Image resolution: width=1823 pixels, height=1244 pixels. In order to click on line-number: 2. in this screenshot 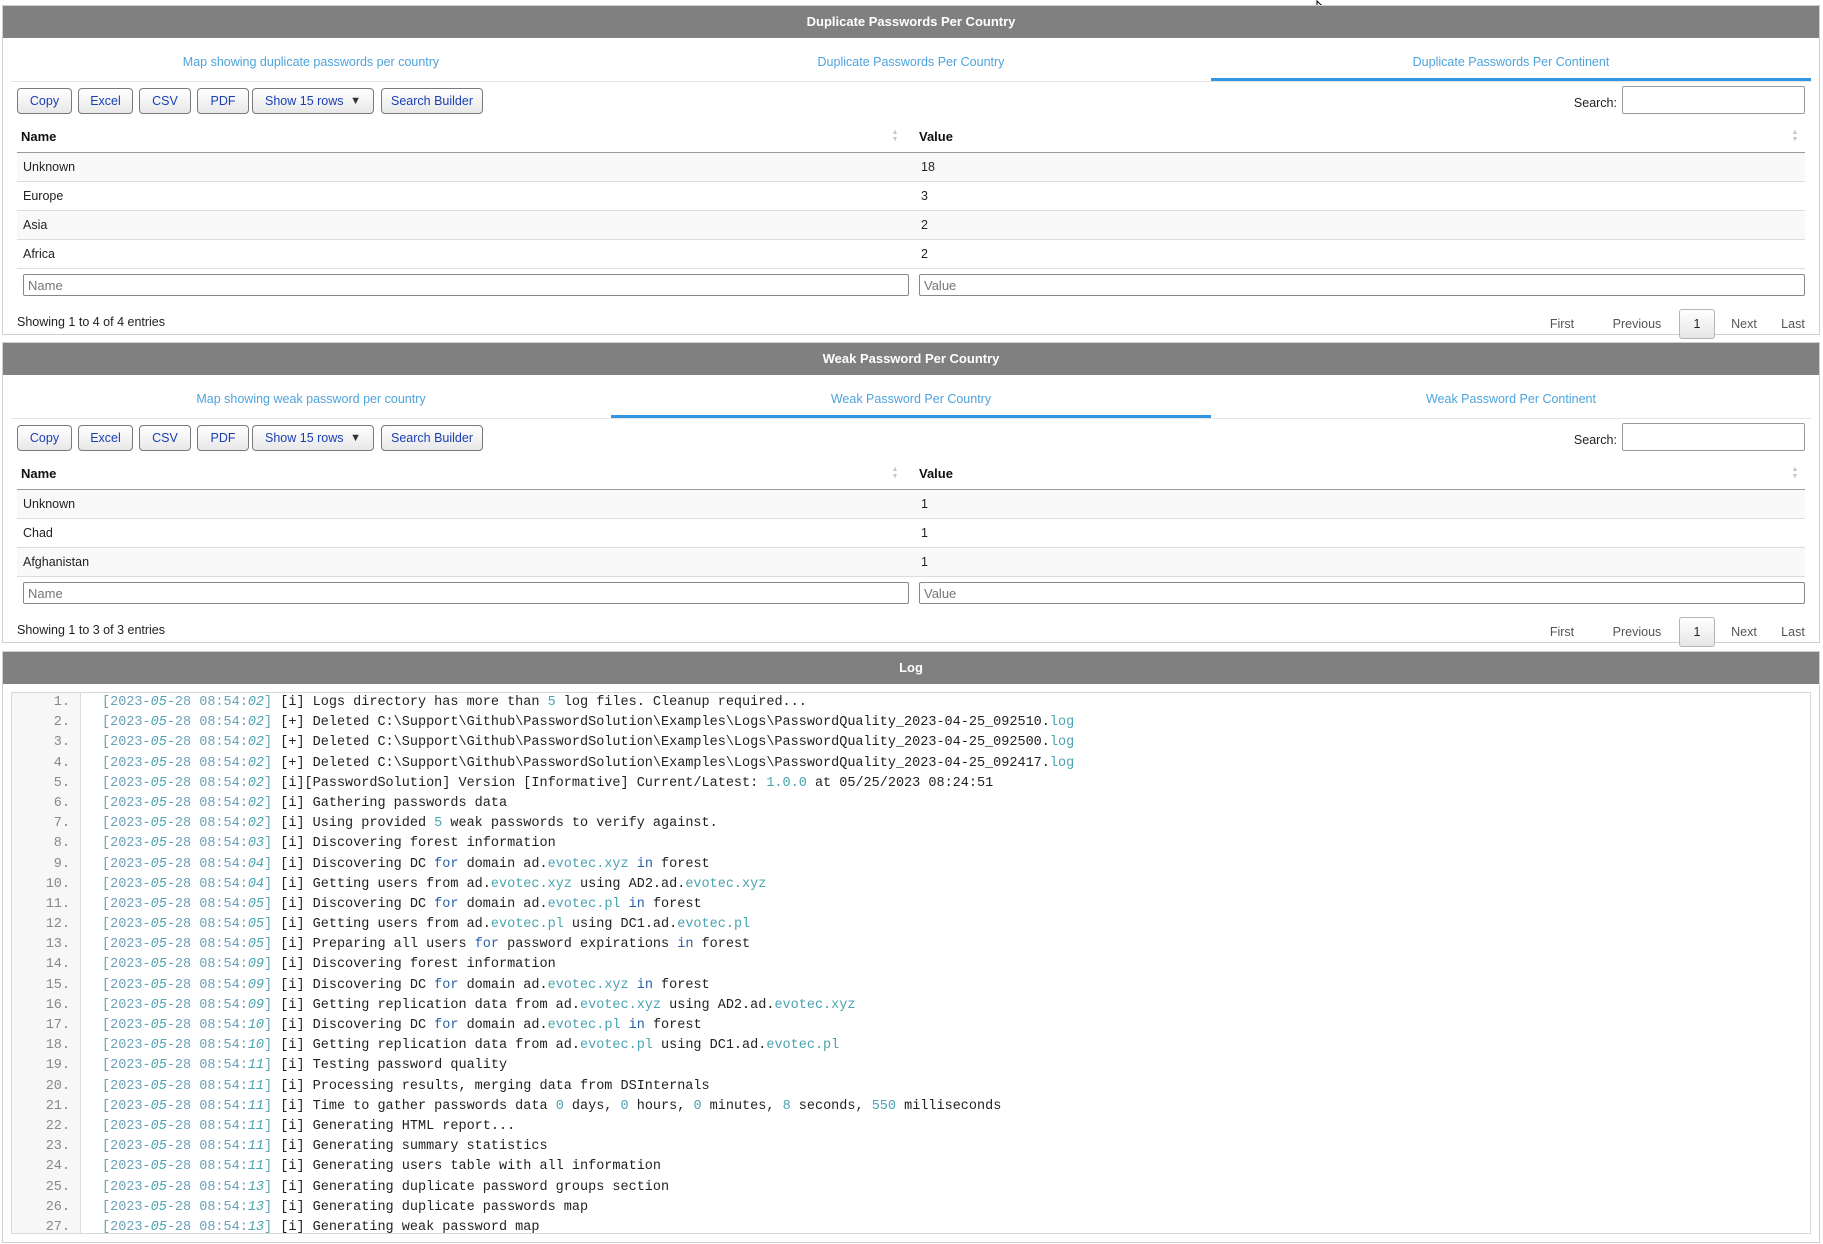, I will do `click(61, 723)`.